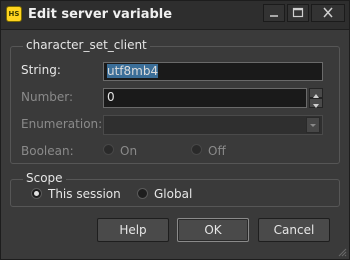  What do you see at coordinates (100, 14) in the screenshot?
I see `window-title: Edit server variable` at bounding box center [100, 14].